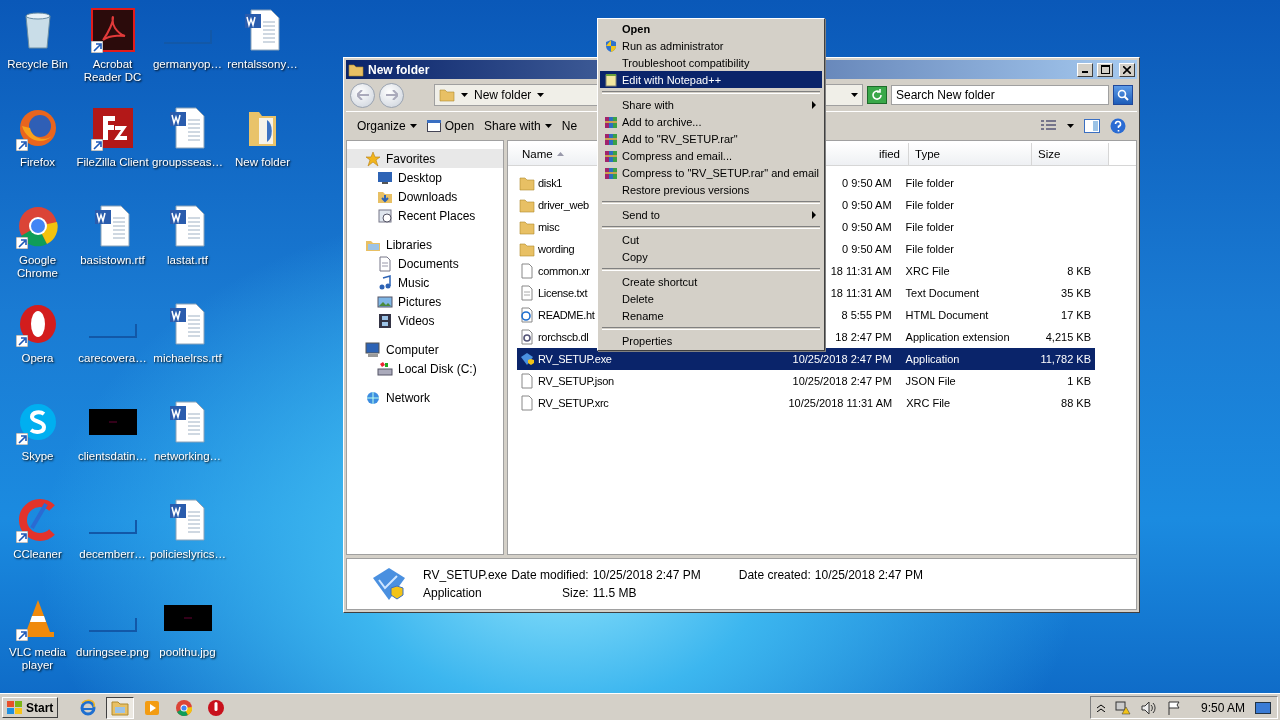 The width and height of the screenshot is (1280, 720). What do you see at coordinates (1122, 707) in the screenshot?
I see `network-warning-icon` at bounding box center [1122, 707].